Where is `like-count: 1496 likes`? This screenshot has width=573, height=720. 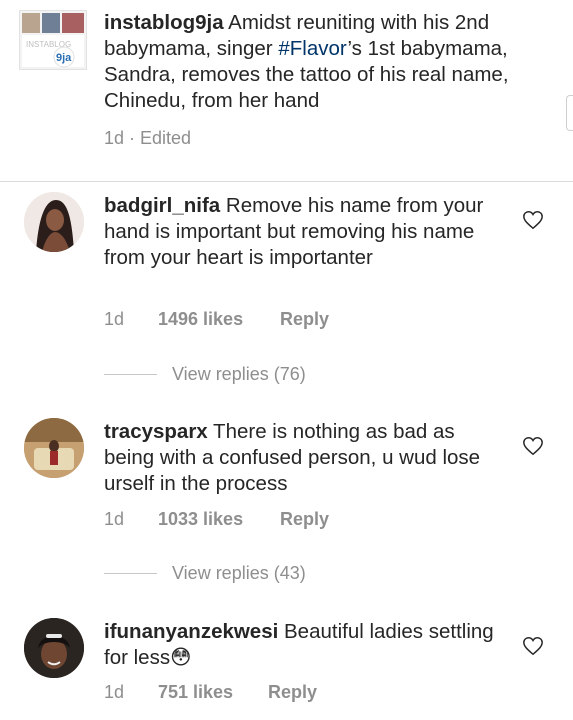
like-count: 1496 likes is located at coordinates (200, 319).